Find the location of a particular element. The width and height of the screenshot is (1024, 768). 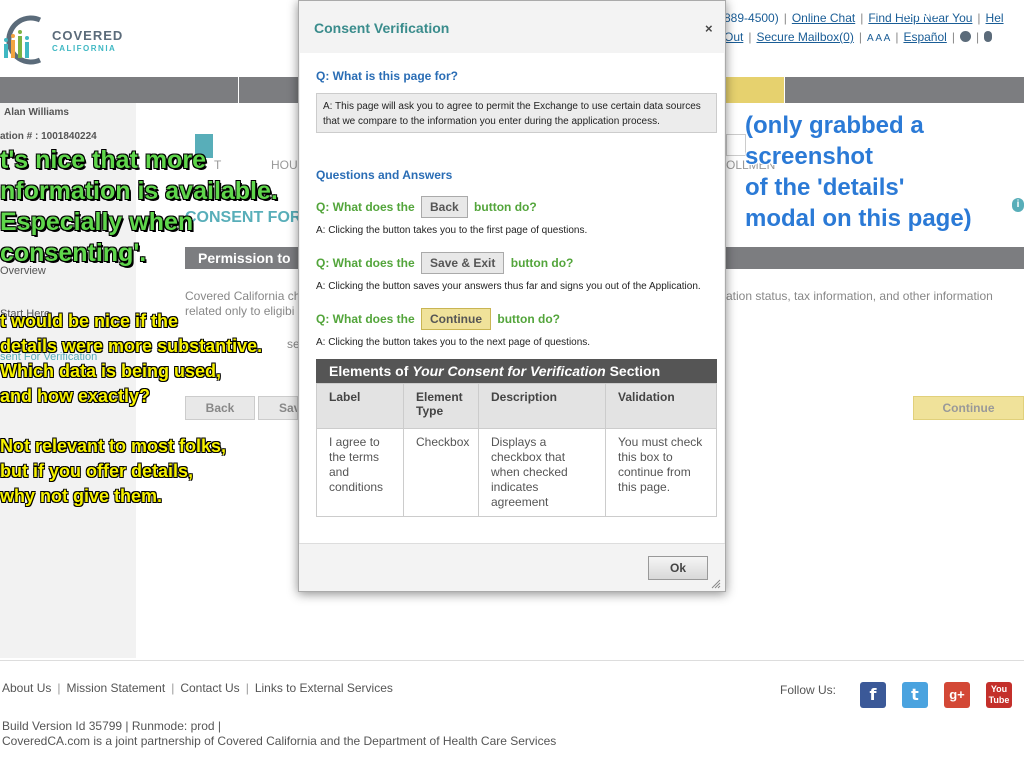

table-title-text: Section is located at coordinates (633, 371).